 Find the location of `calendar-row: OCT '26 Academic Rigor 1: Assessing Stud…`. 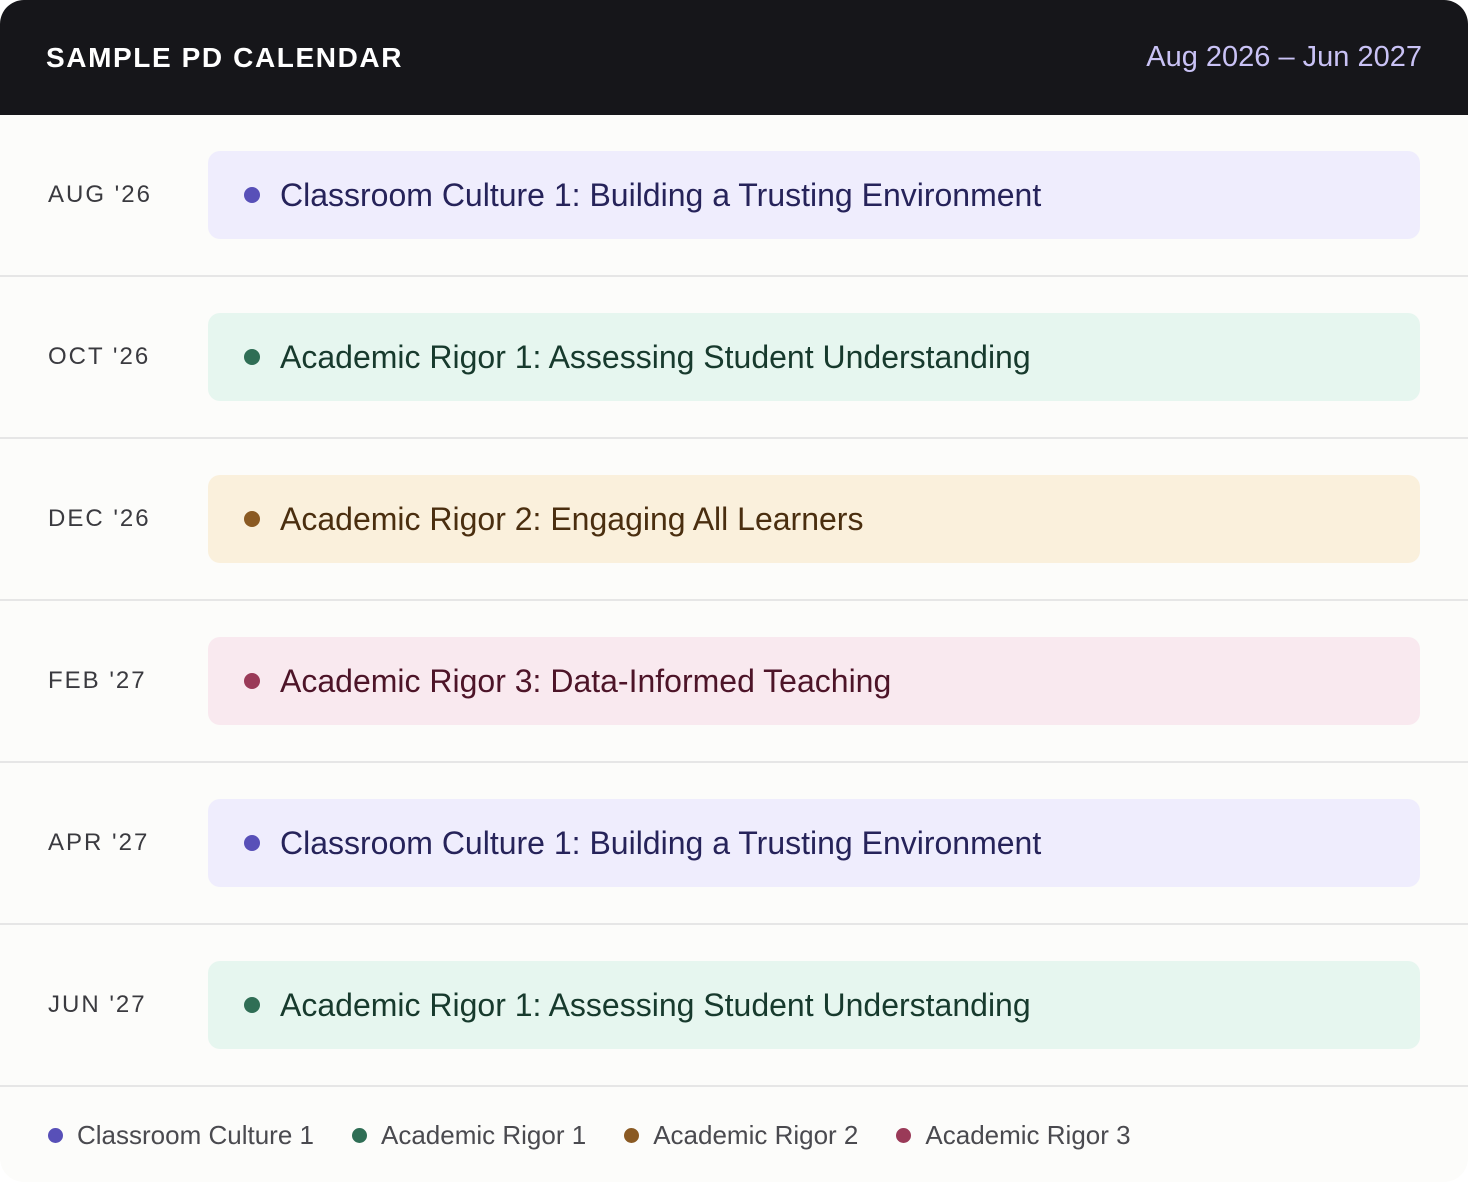

calendar-row: OCT '26 Academic Rigor 1: Assessing Stud… is located at coordinates (734, 358).